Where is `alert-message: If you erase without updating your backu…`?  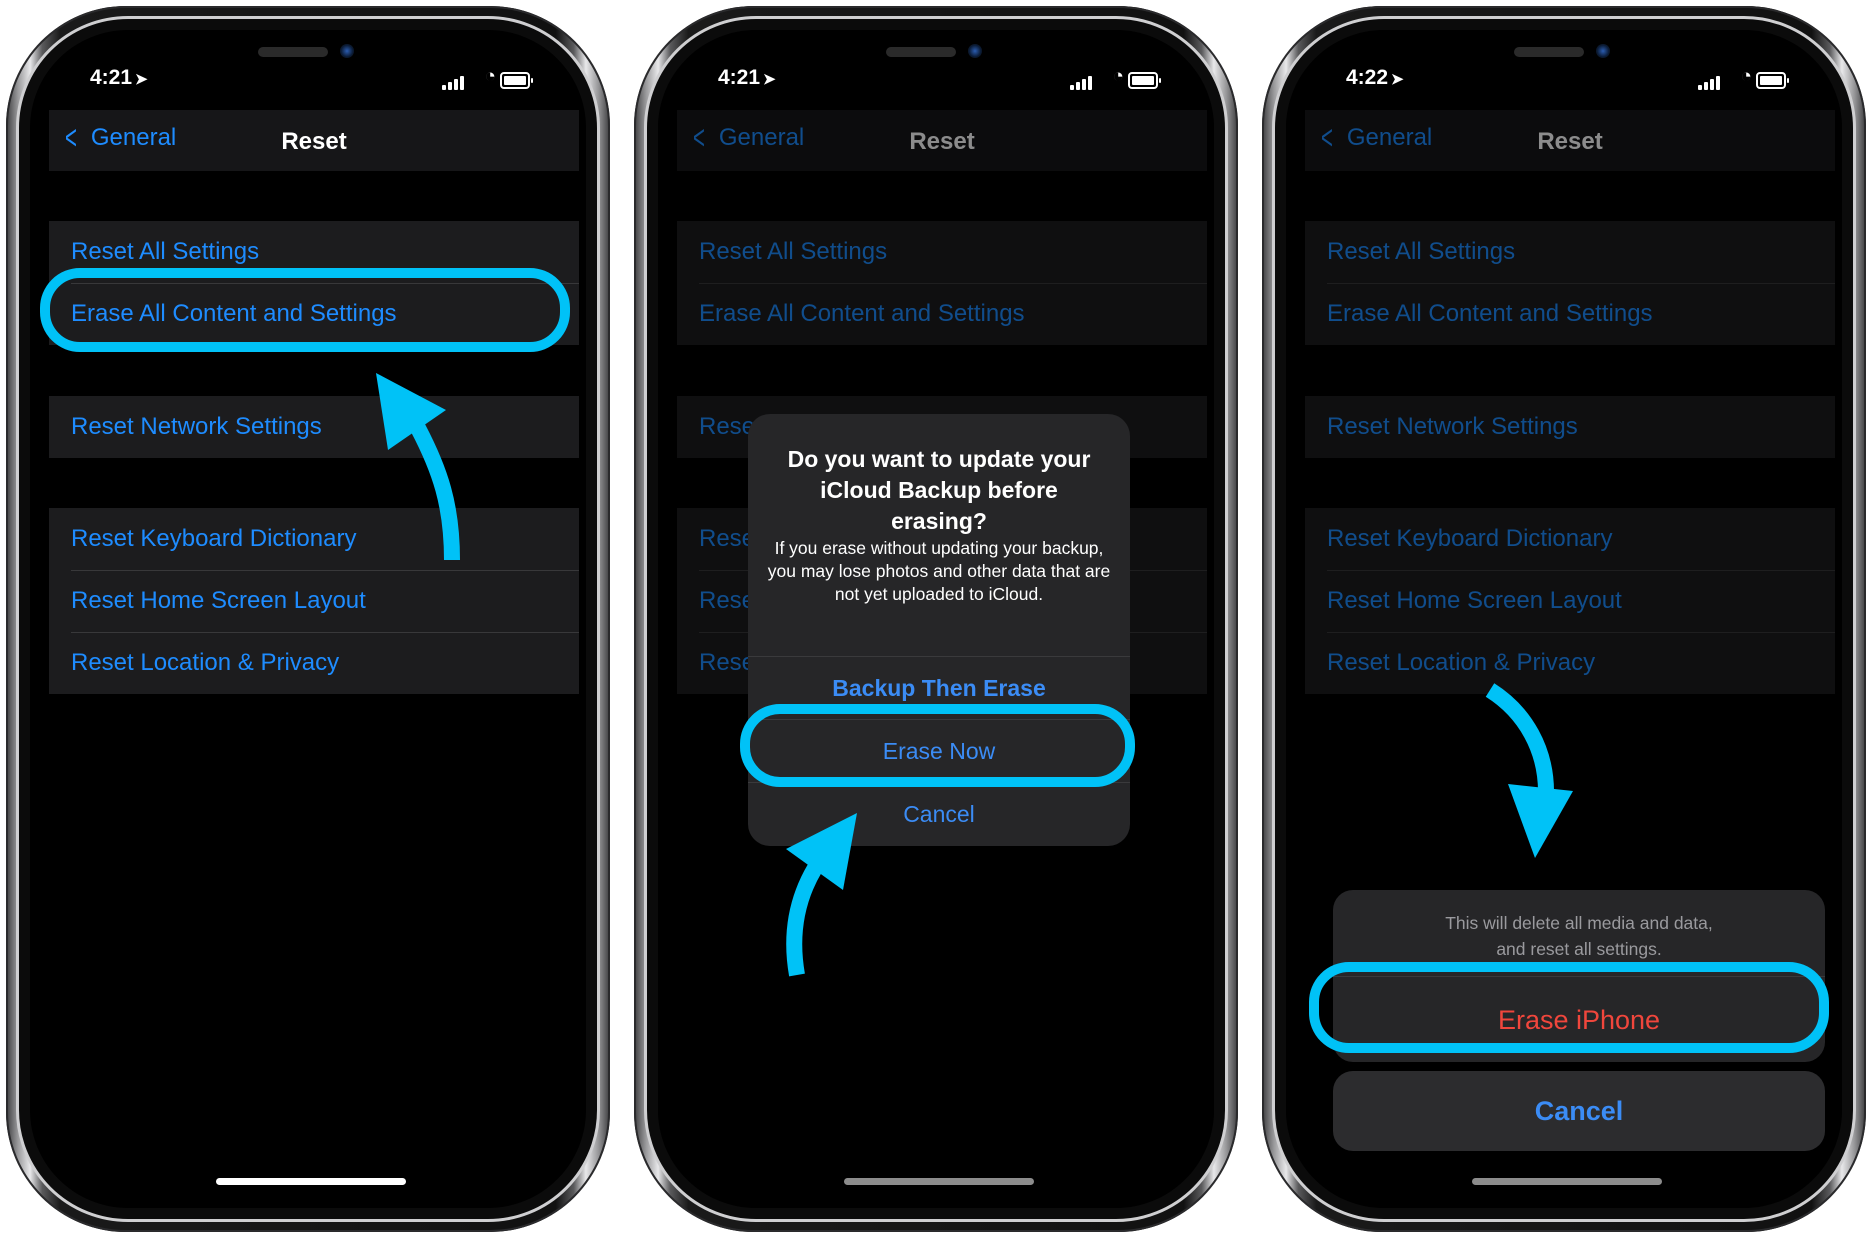 alert-message: If you erase without updating your backu… is located at coordinates (939, 571).